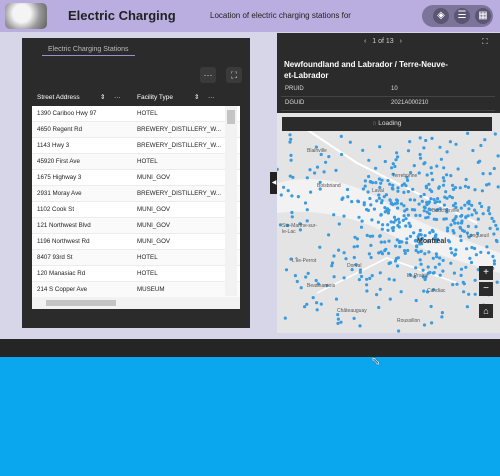 This screenshot has width=500, height=476. What do you see at coordinates (136, 114) in the screenshot?
I see `table-row: 1390 Cariboo Hwy 97 HOTEL` at bounding box center [136, 114].